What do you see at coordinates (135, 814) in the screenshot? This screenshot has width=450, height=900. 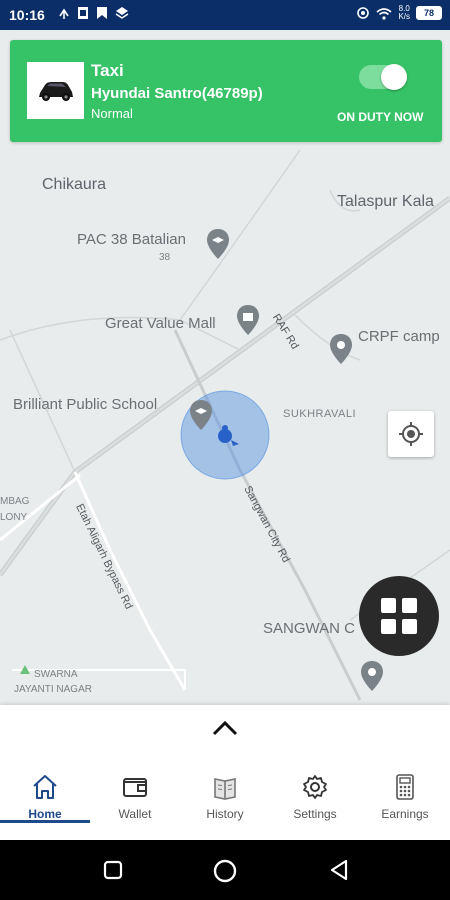 I see `nav-label-wallet: Wallet` at bounding box center [135, 814].